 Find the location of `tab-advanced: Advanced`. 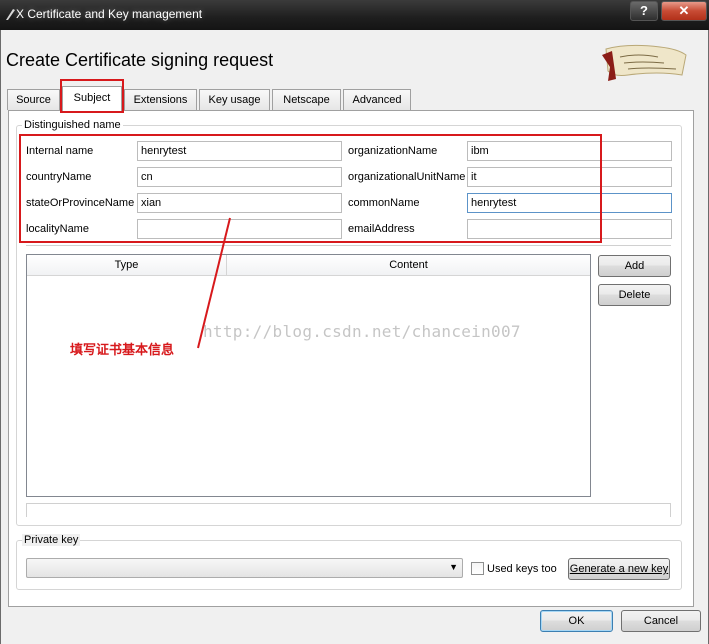

tab-advanced: Advanced is located at coordinates (377, 99).